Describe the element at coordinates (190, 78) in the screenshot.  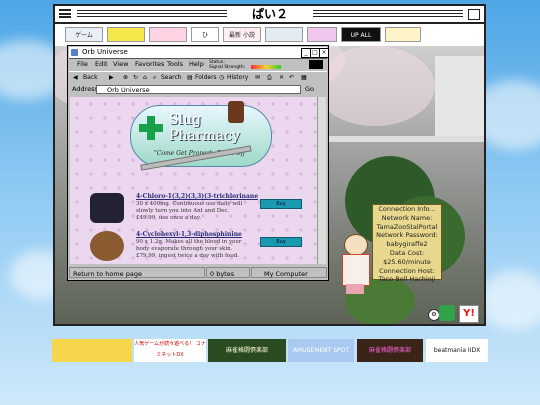
I see `folders-icon: ▤` at that location.